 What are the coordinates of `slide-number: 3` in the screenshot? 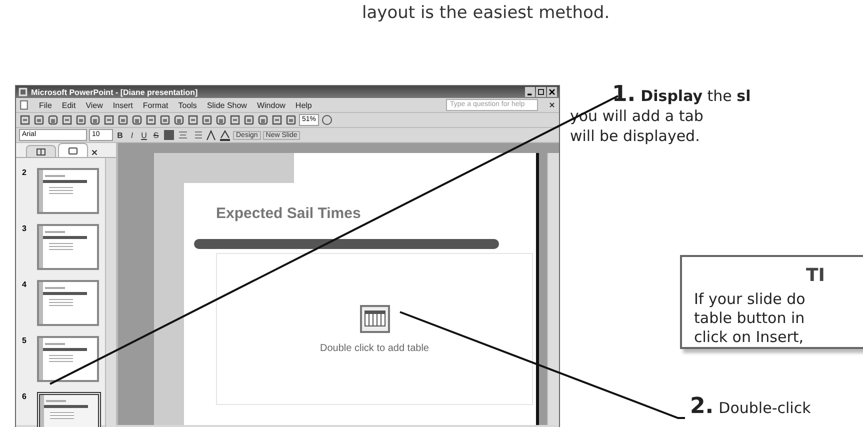 It's located at (25, 228).